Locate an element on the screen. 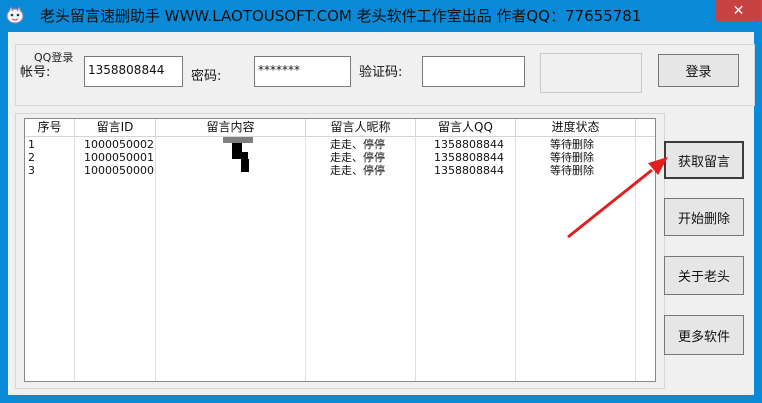 The width and height of the screenshot is (762, 403). header-status: 进度状态 is located at coordinates (576, 127).